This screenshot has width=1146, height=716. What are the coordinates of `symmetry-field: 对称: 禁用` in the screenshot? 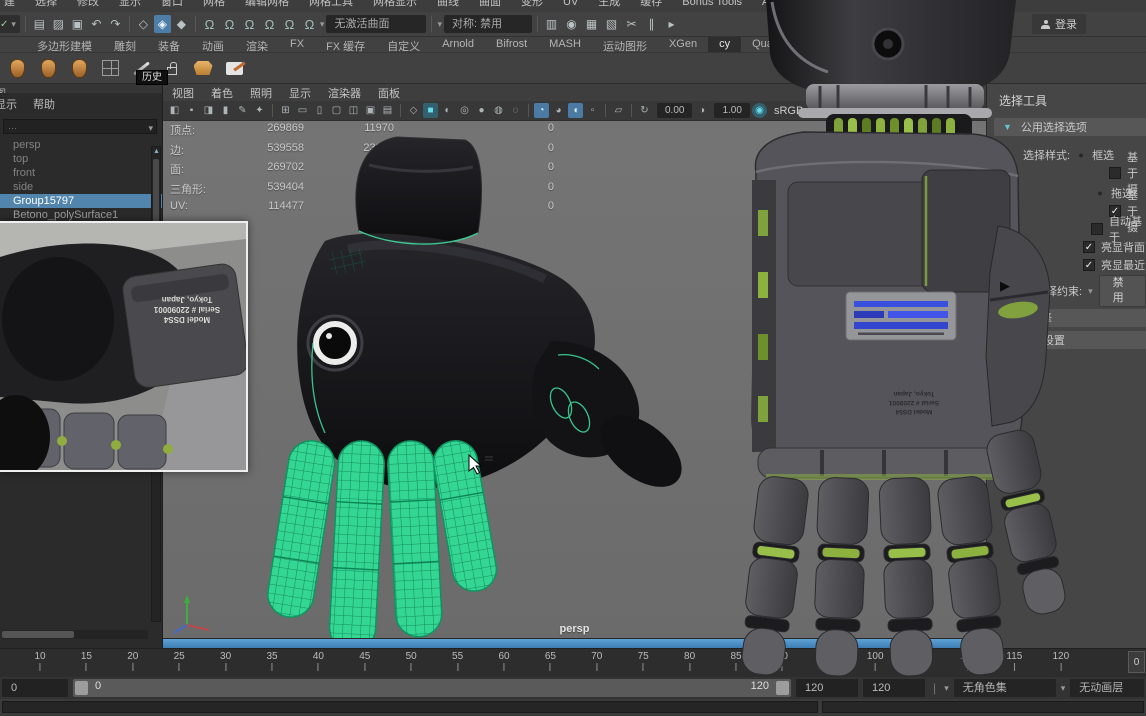 It's located at (487, 24).